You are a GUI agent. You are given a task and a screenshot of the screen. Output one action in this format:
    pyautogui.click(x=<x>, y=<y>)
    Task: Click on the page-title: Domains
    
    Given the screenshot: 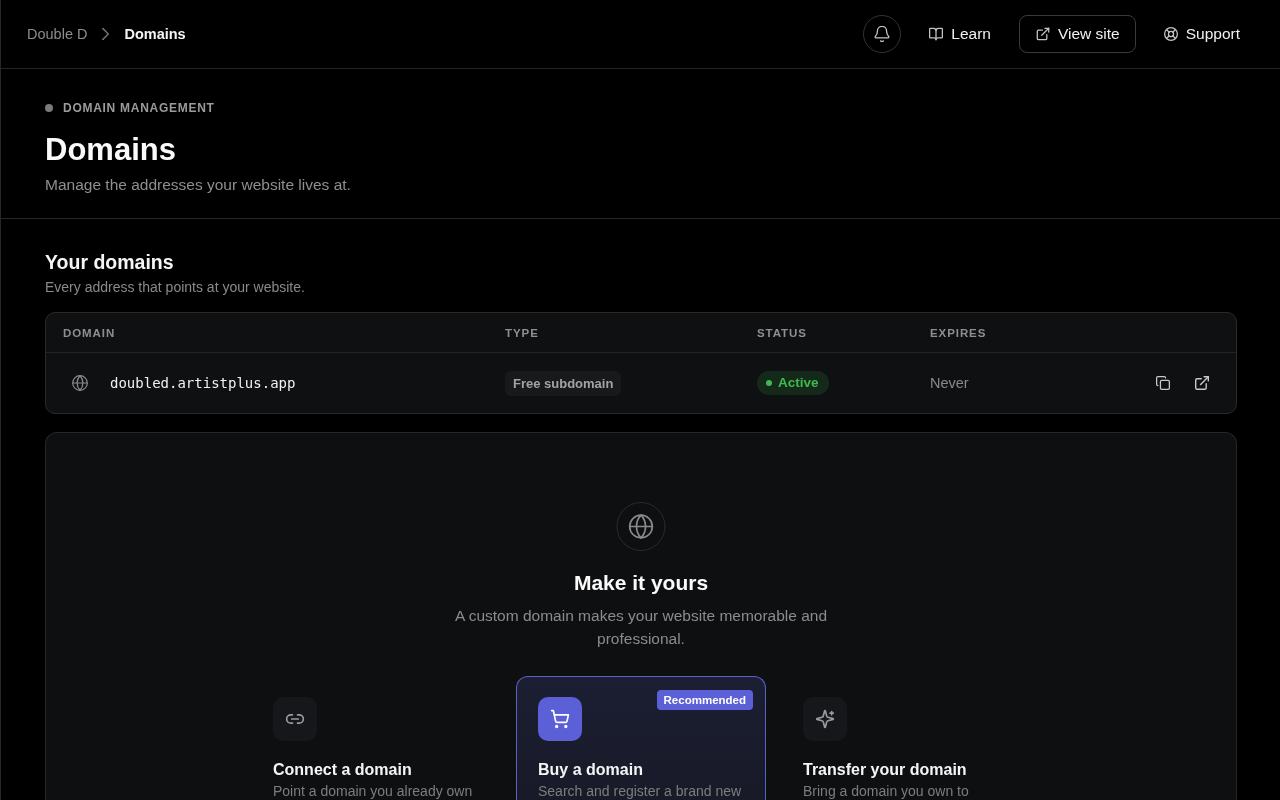 What is the action you would take?
    pyautogui.click(x=111, y=150)
    